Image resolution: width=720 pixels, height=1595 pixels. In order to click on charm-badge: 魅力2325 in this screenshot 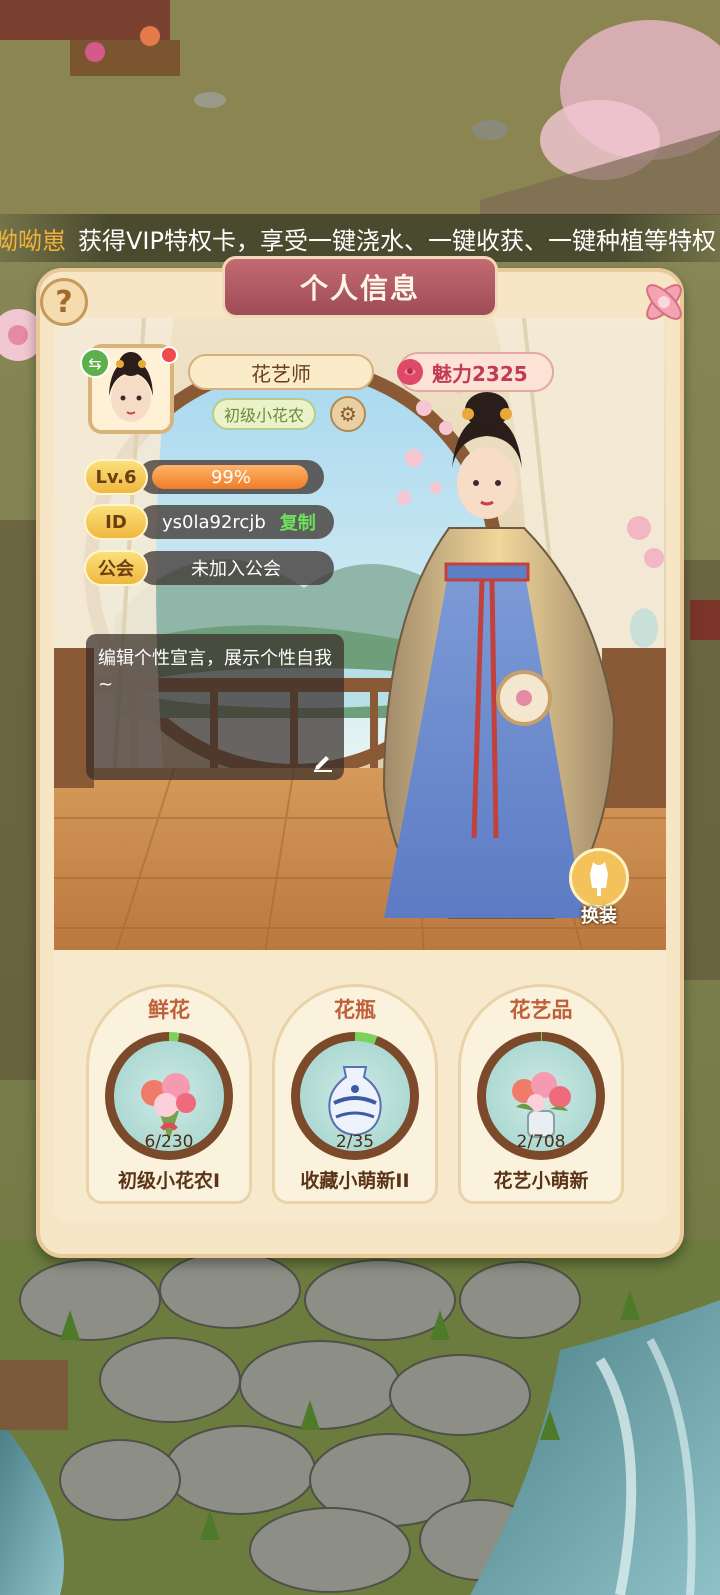, I will do `click(475, 372)`.